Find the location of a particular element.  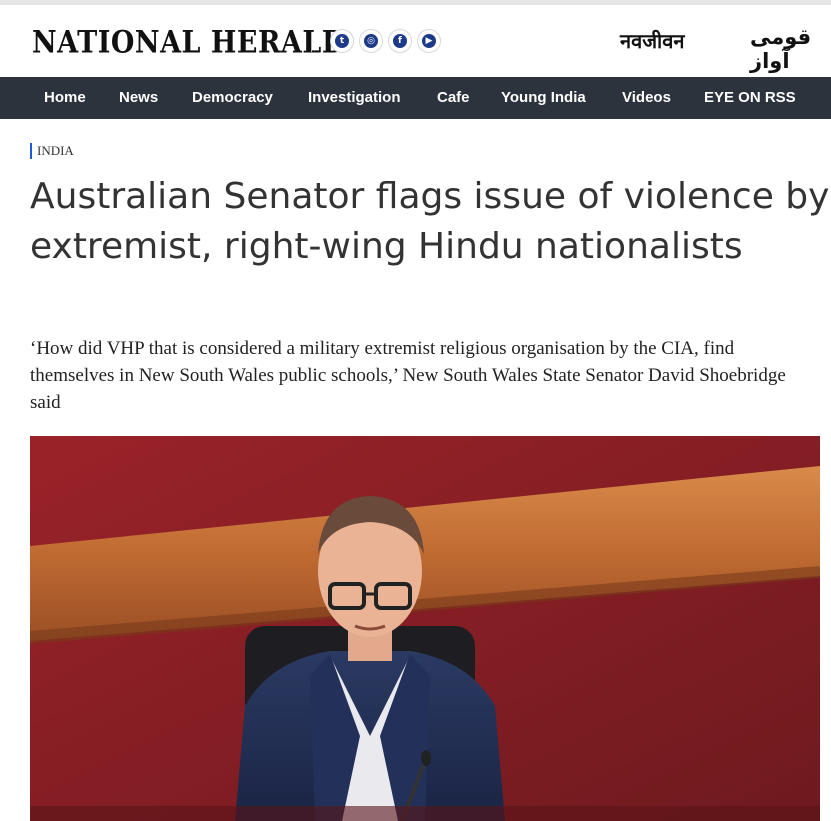

qaumi-awaz-logo-link: قومی آواز is located at coordinates (790, 49).